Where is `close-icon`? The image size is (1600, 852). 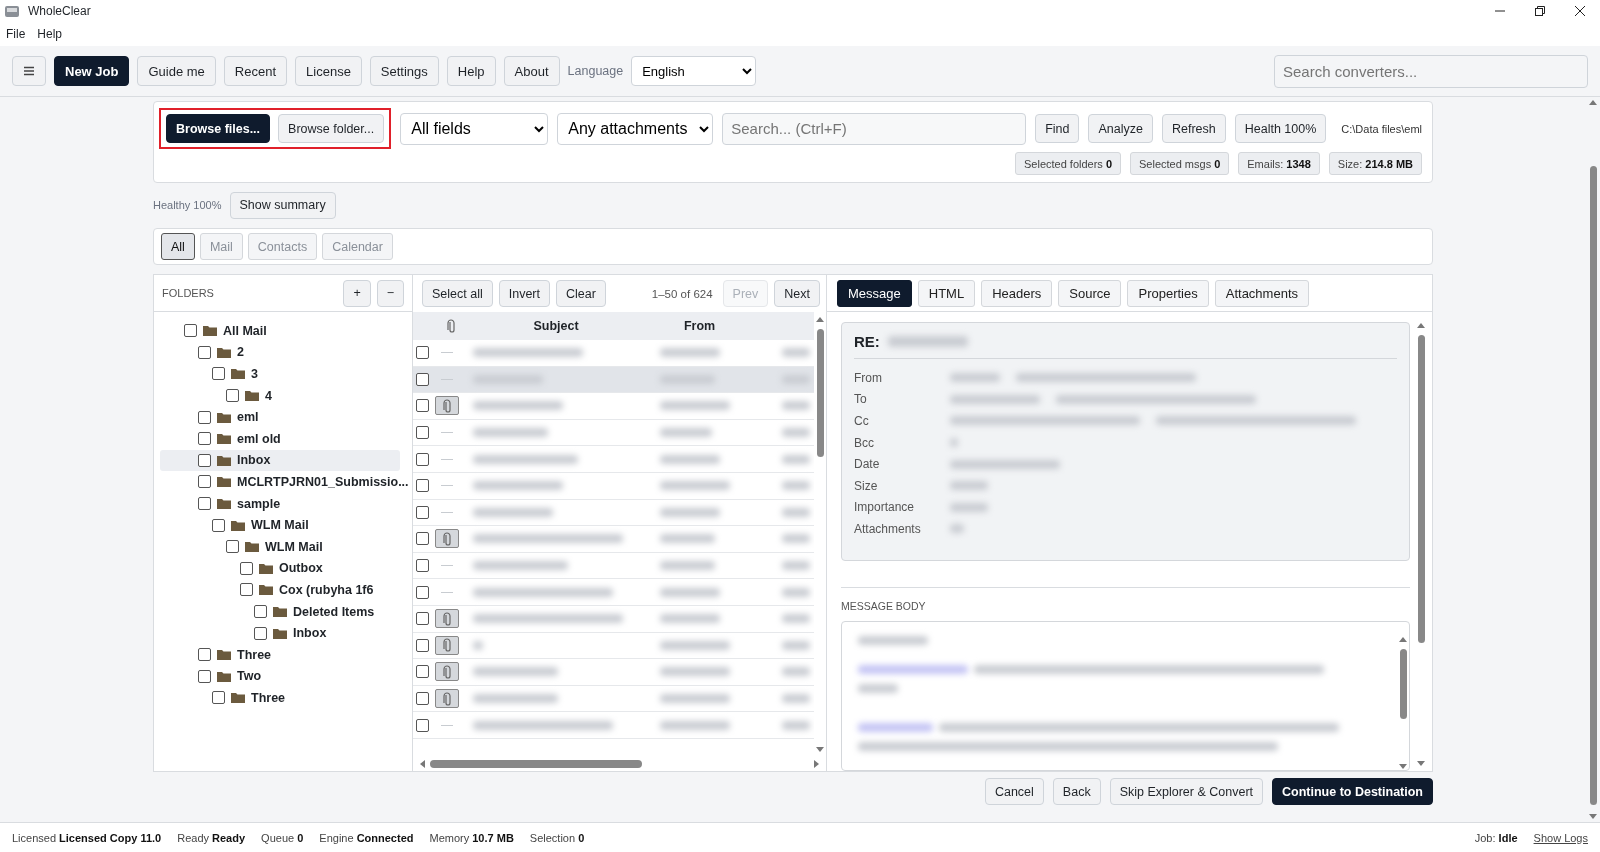
close-icon is located at coordinates (1580, 11).